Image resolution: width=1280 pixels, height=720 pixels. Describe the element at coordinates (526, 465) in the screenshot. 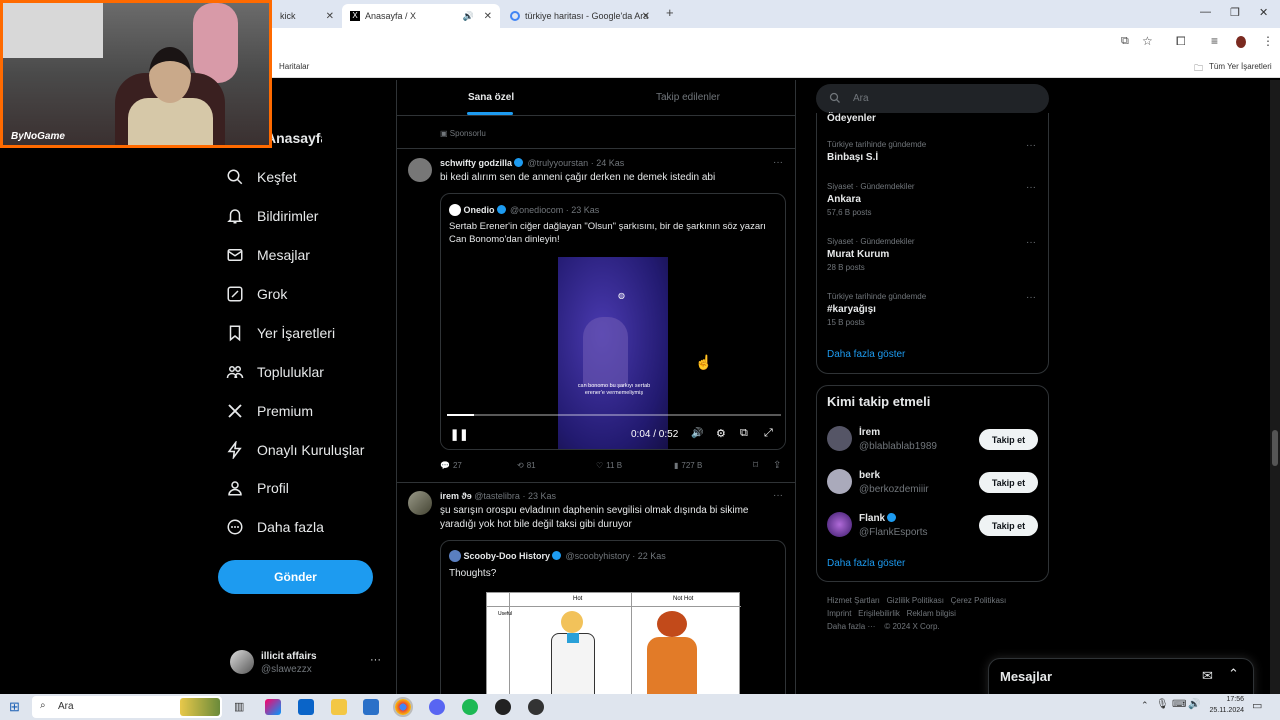

I see `repost-button: ⟲ 81` at that location.